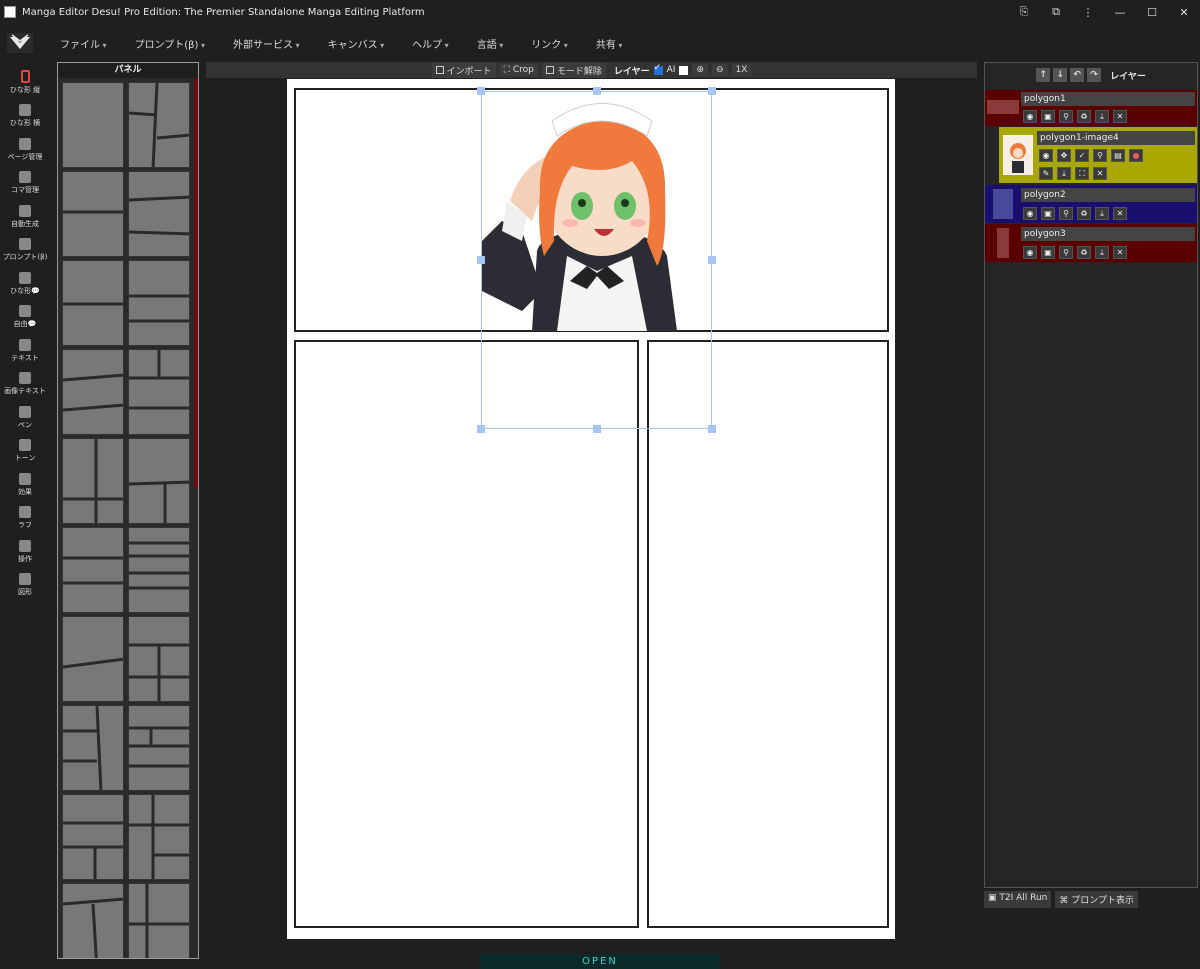 The width and height of the screenshot is (1200, 969). I want to click on zoom-reset-button: 1X, so click(741, 70).